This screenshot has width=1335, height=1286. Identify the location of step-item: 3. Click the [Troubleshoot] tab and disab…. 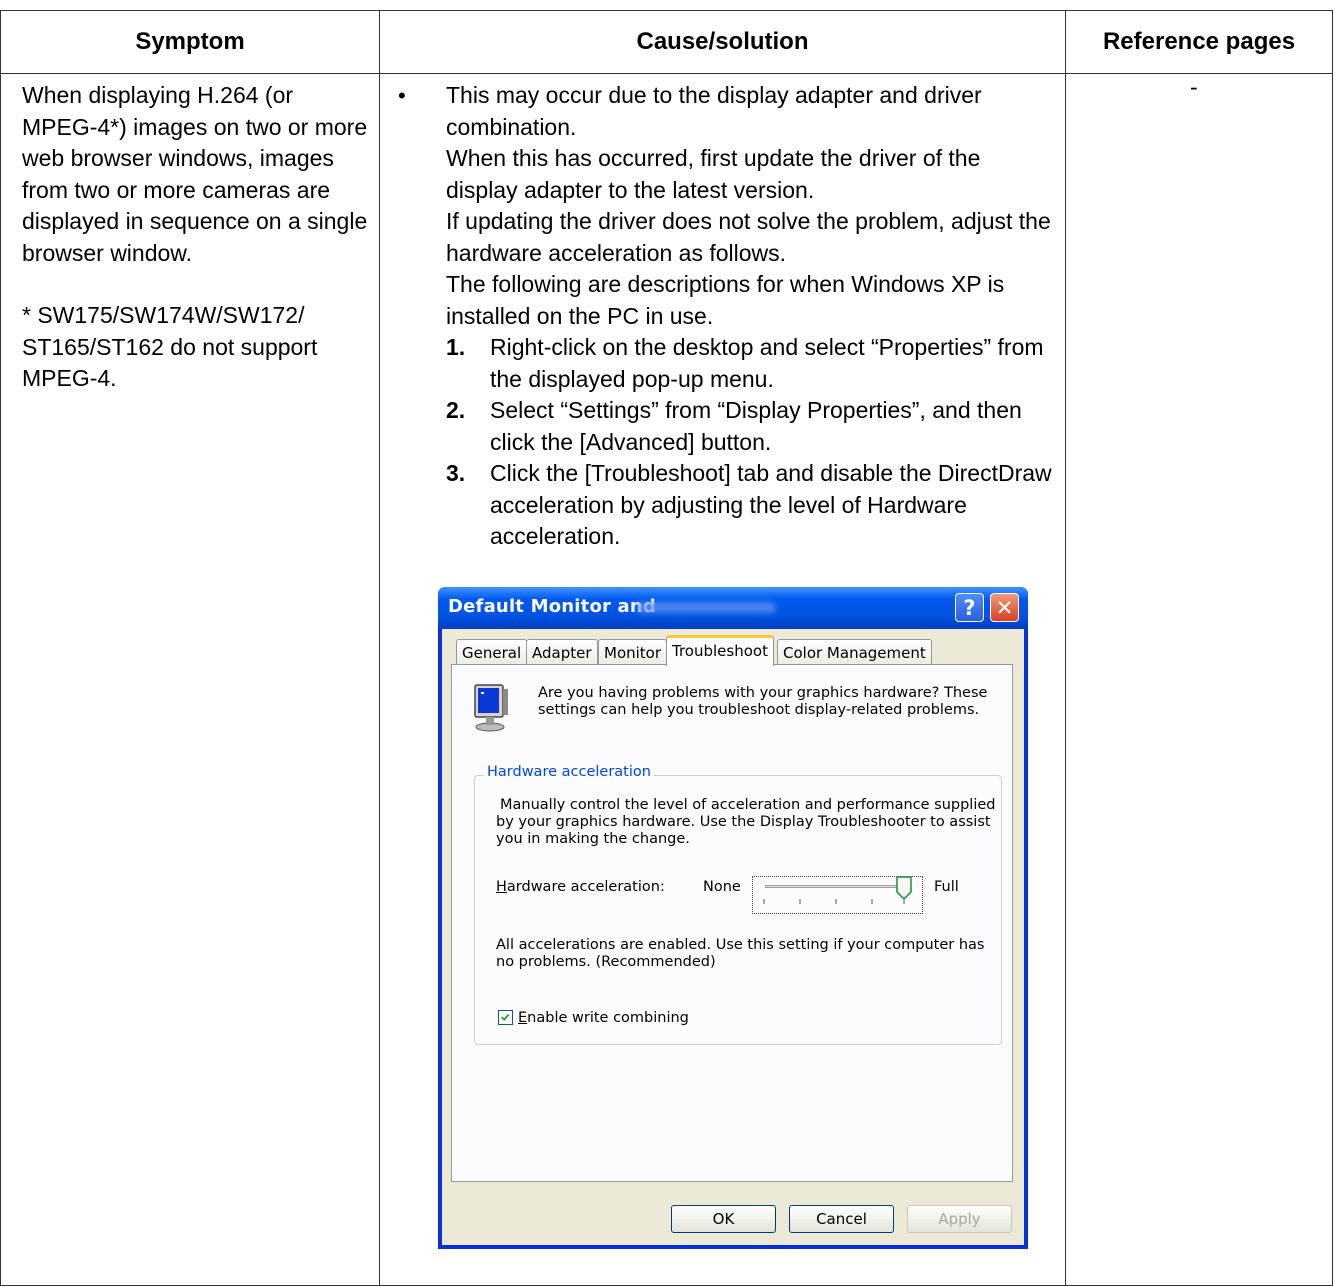
(751, 505).